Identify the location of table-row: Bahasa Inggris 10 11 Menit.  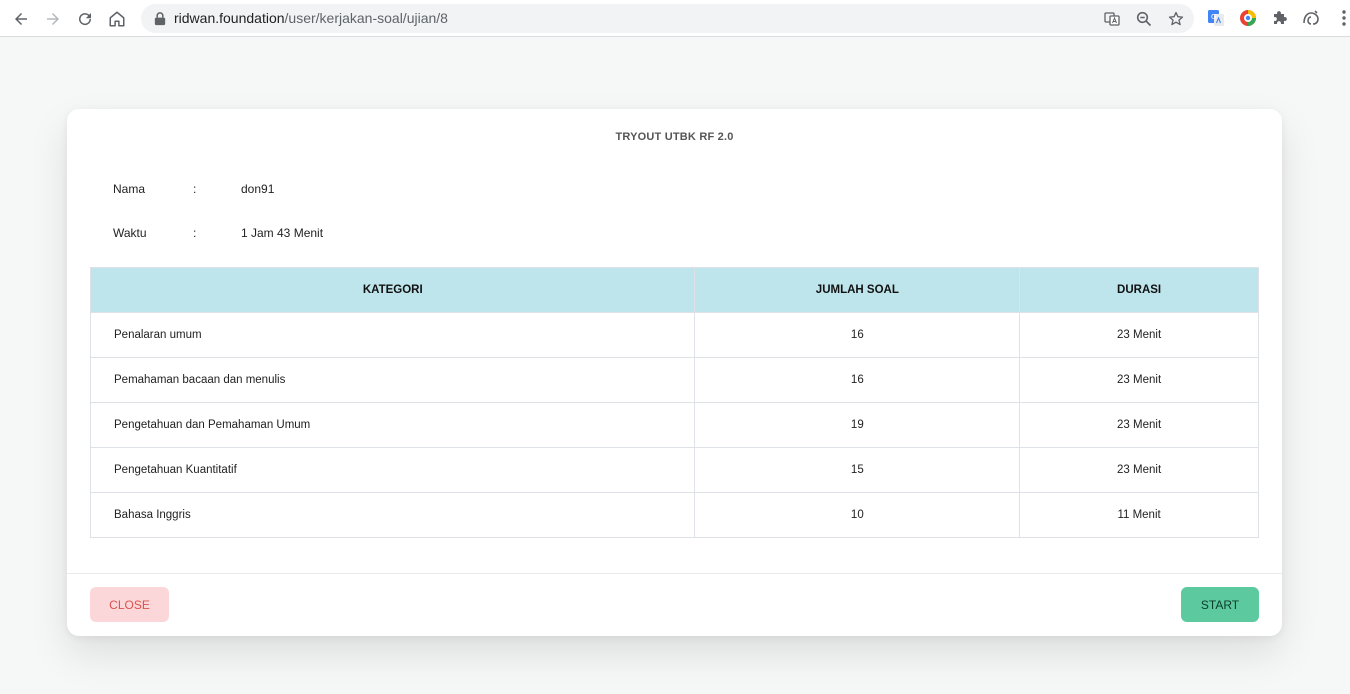
(674, 515).